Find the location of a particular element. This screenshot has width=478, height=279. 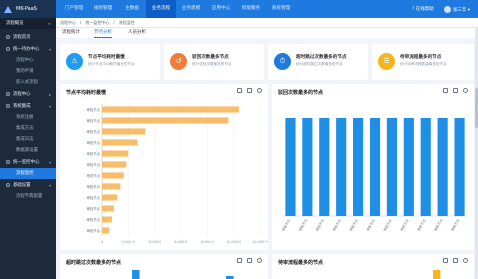

app-logo: MK-PaaS is located at coordinates (28, 9).